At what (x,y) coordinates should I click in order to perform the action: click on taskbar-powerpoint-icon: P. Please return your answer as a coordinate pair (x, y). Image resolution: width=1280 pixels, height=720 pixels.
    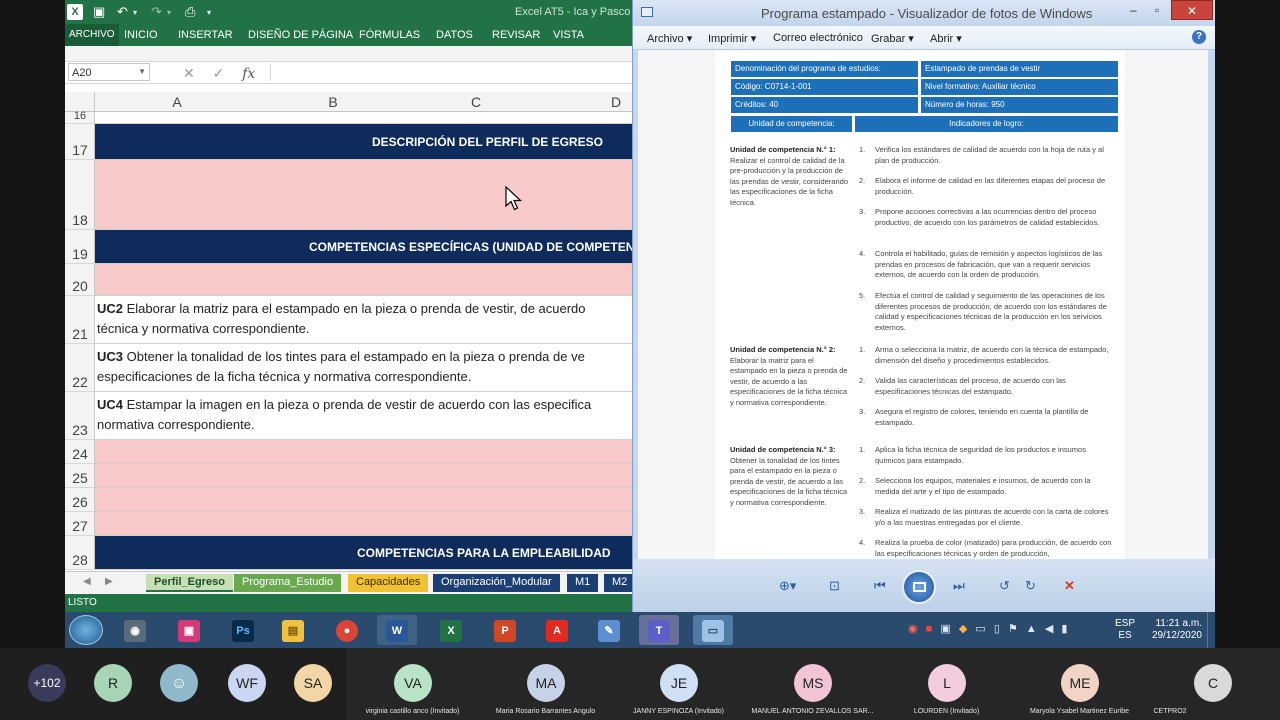
    Looking at the image, I should click on (505, 630).